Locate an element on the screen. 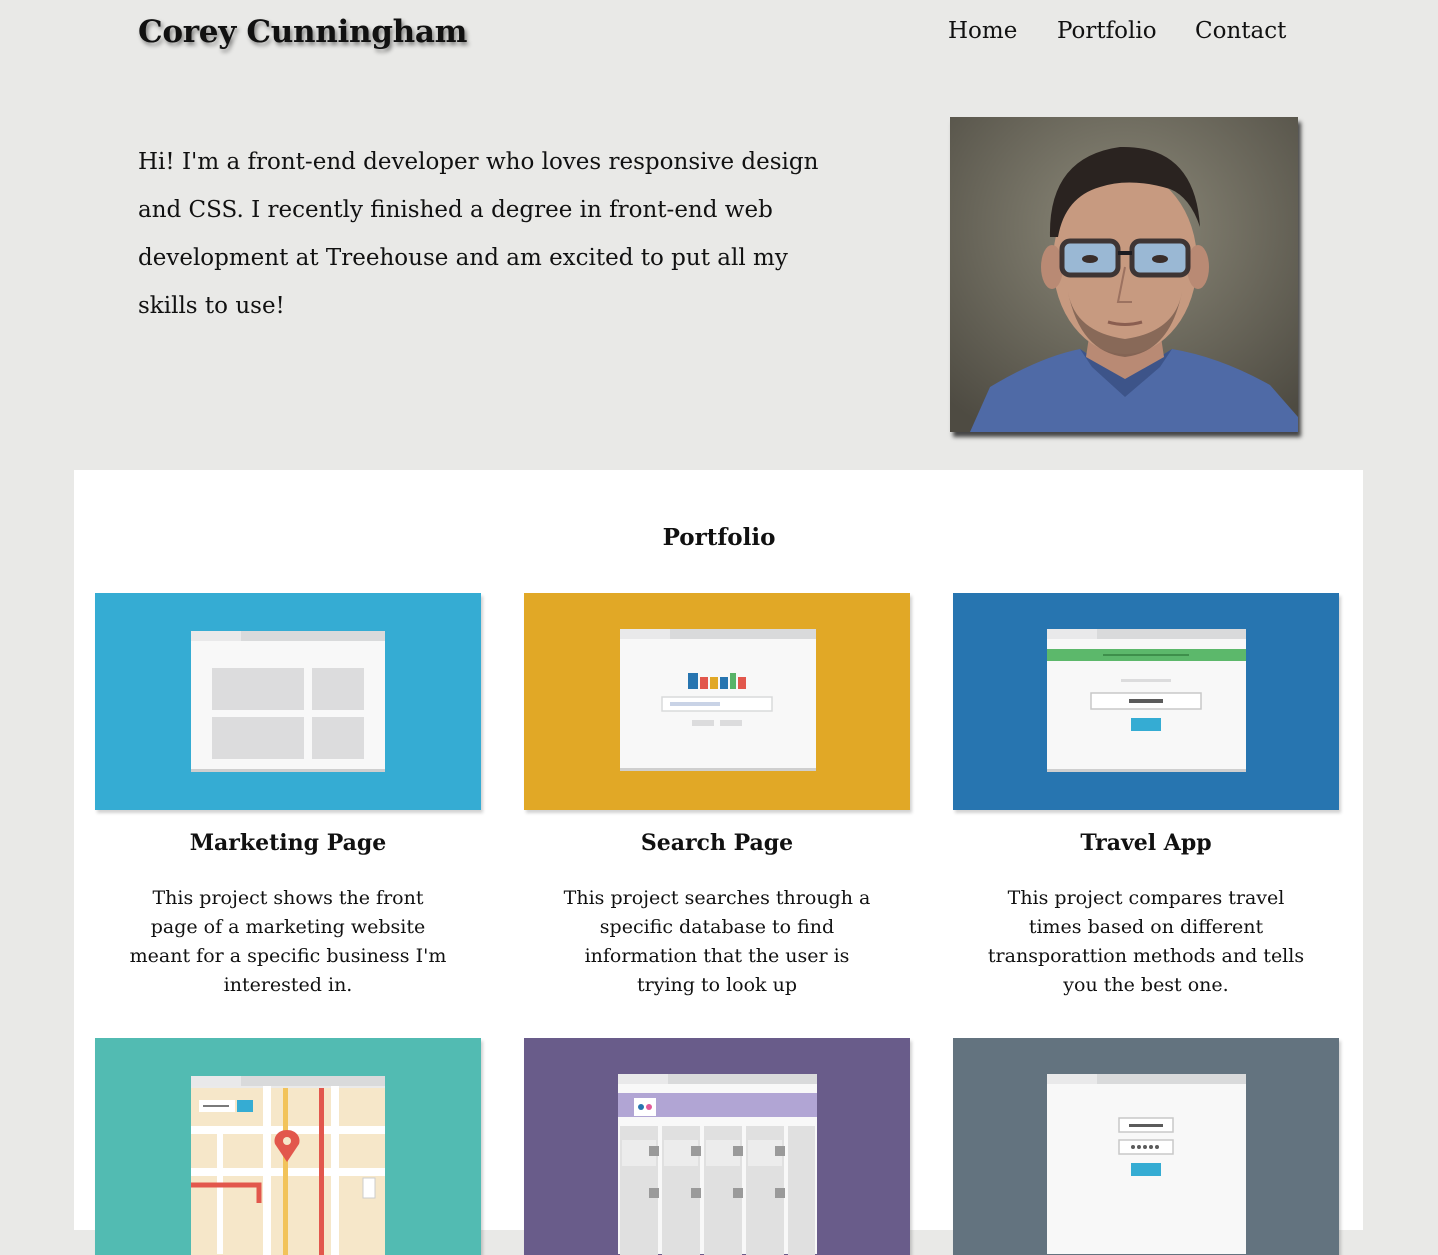  project-title-search: Search Page is located at coordinates (717, 843).